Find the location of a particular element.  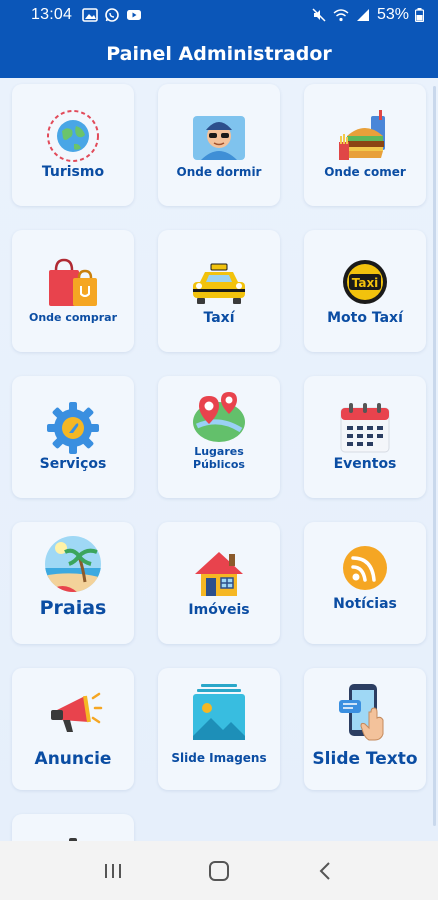

status-bar: 13:04 53% is located at coordinates (219, 15).